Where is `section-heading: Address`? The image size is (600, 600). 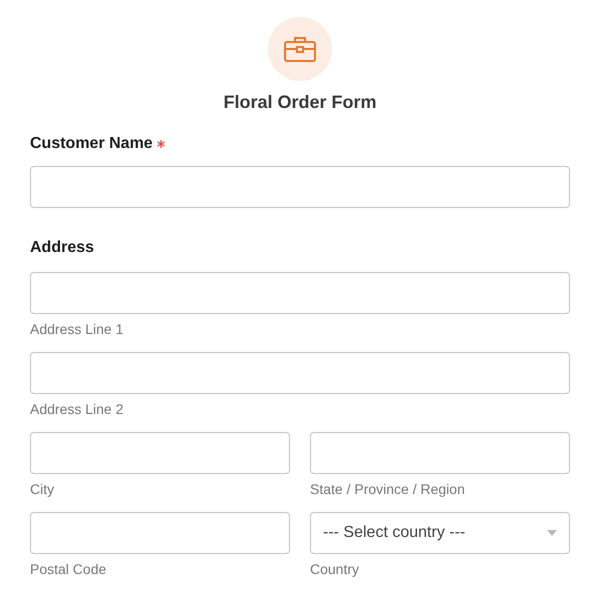
section-heading: Address is located at coordinates (63, 248).